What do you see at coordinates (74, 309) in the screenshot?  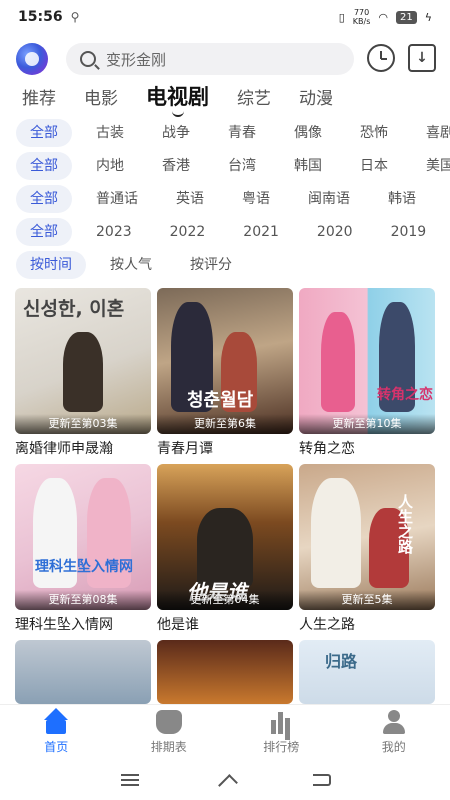 I see `poster-title-art: 신성한, 이혼` at bounding box center [74, 309].